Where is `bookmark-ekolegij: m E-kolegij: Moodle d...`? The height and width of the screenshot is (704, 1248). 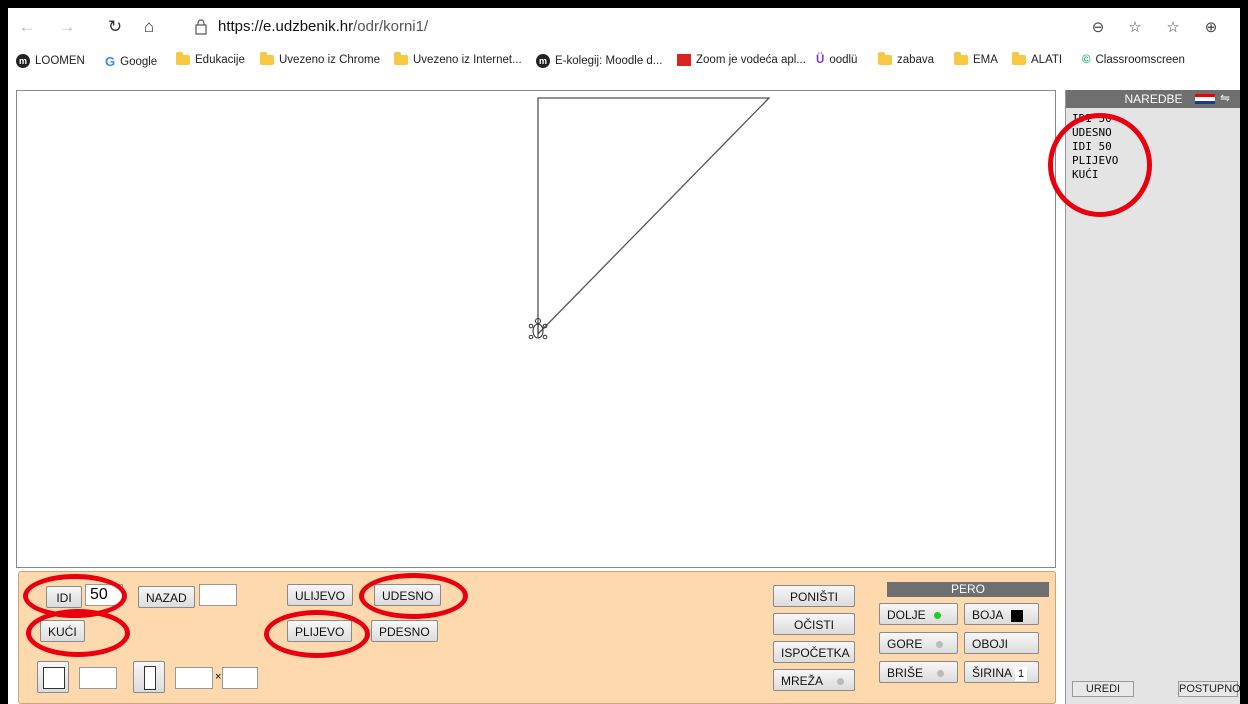 bookmark-ekolegij: m E-kolegij: Moodle d... is located at coordinates (599, 61).